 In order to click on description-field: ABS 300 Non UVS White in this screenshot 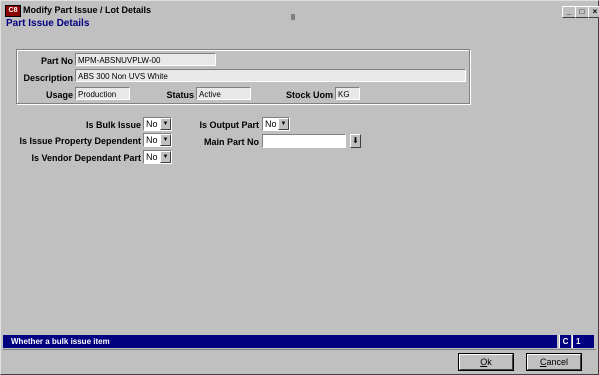, I will do `click(270, 75)`.